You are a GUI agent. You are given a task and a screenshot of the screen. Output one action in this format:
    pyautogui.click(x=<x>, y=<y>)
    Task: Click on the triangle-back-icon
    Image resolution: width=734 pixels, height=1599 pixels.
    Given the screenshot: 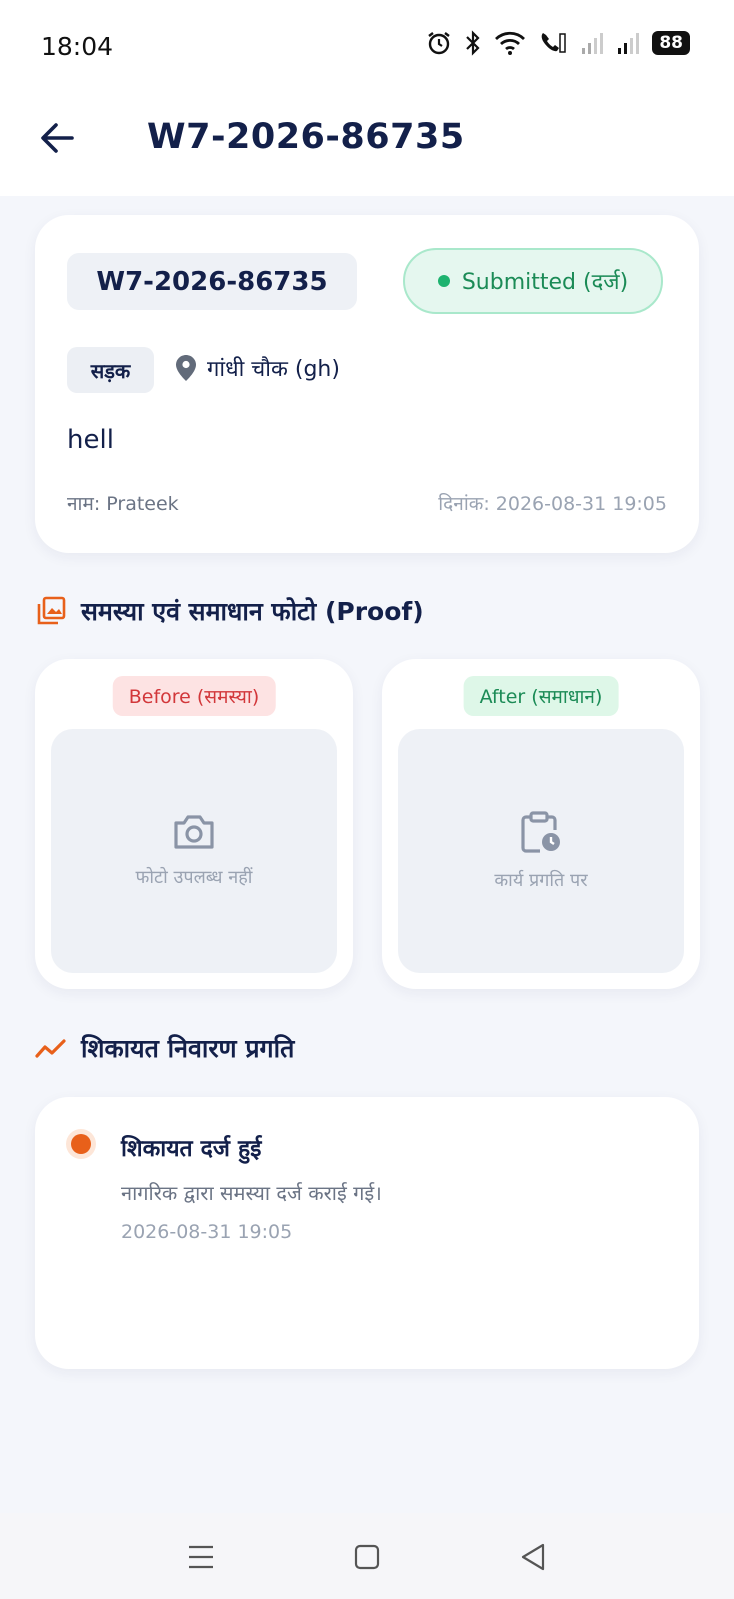 What is the action you would take?
    pyautogui.click(x=533, y=1557)
    